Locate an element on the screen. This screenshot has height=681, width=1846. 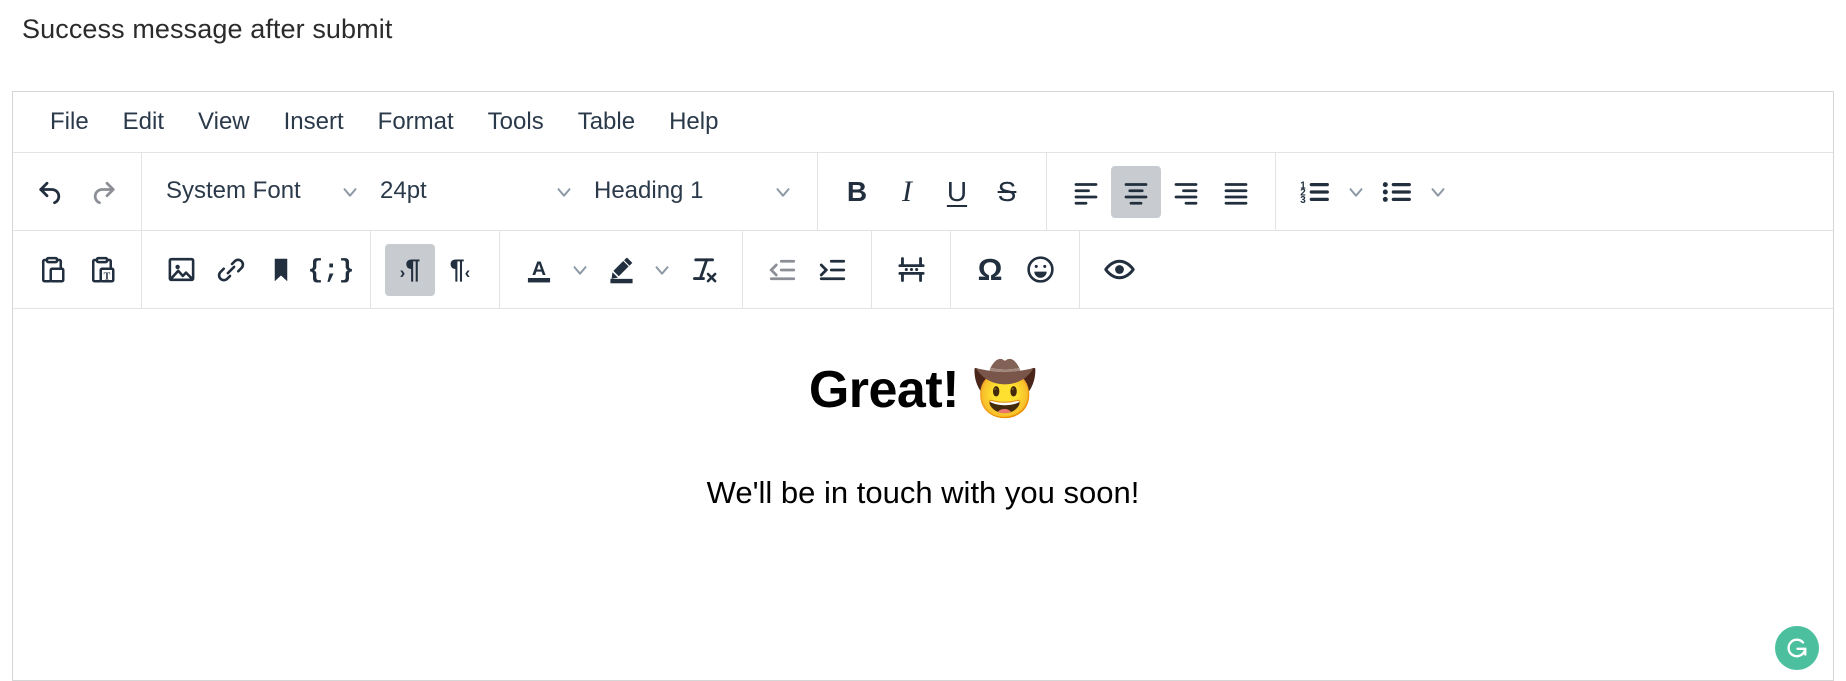
highlight-pen-icon is located at coordinates (621, 269).